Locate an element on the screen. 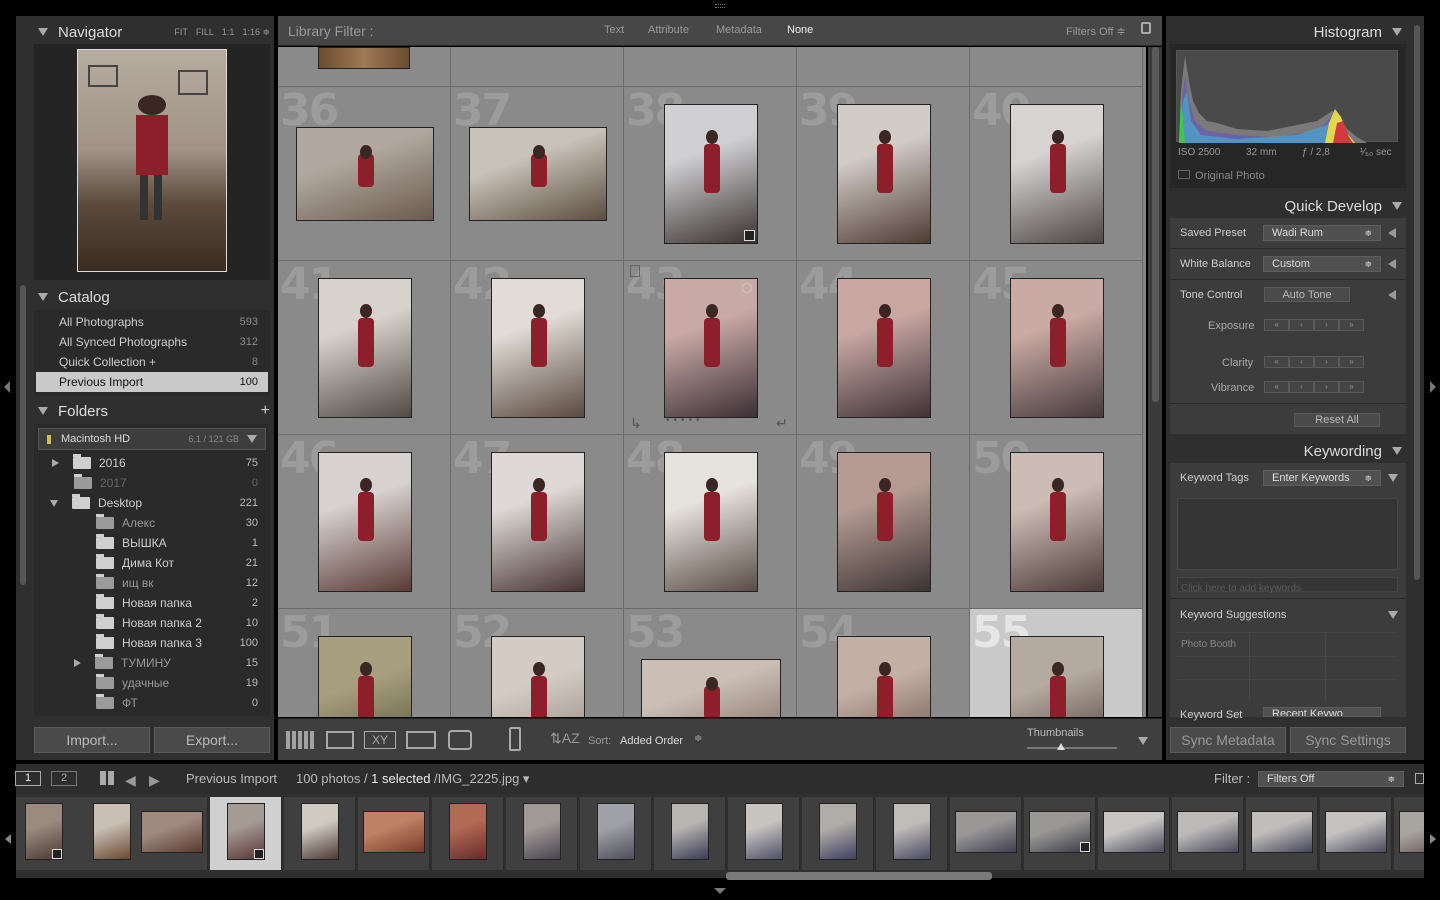 The height and width of the screenshot is (900, 1440). flag-icon is located at coordinates (635, 271).